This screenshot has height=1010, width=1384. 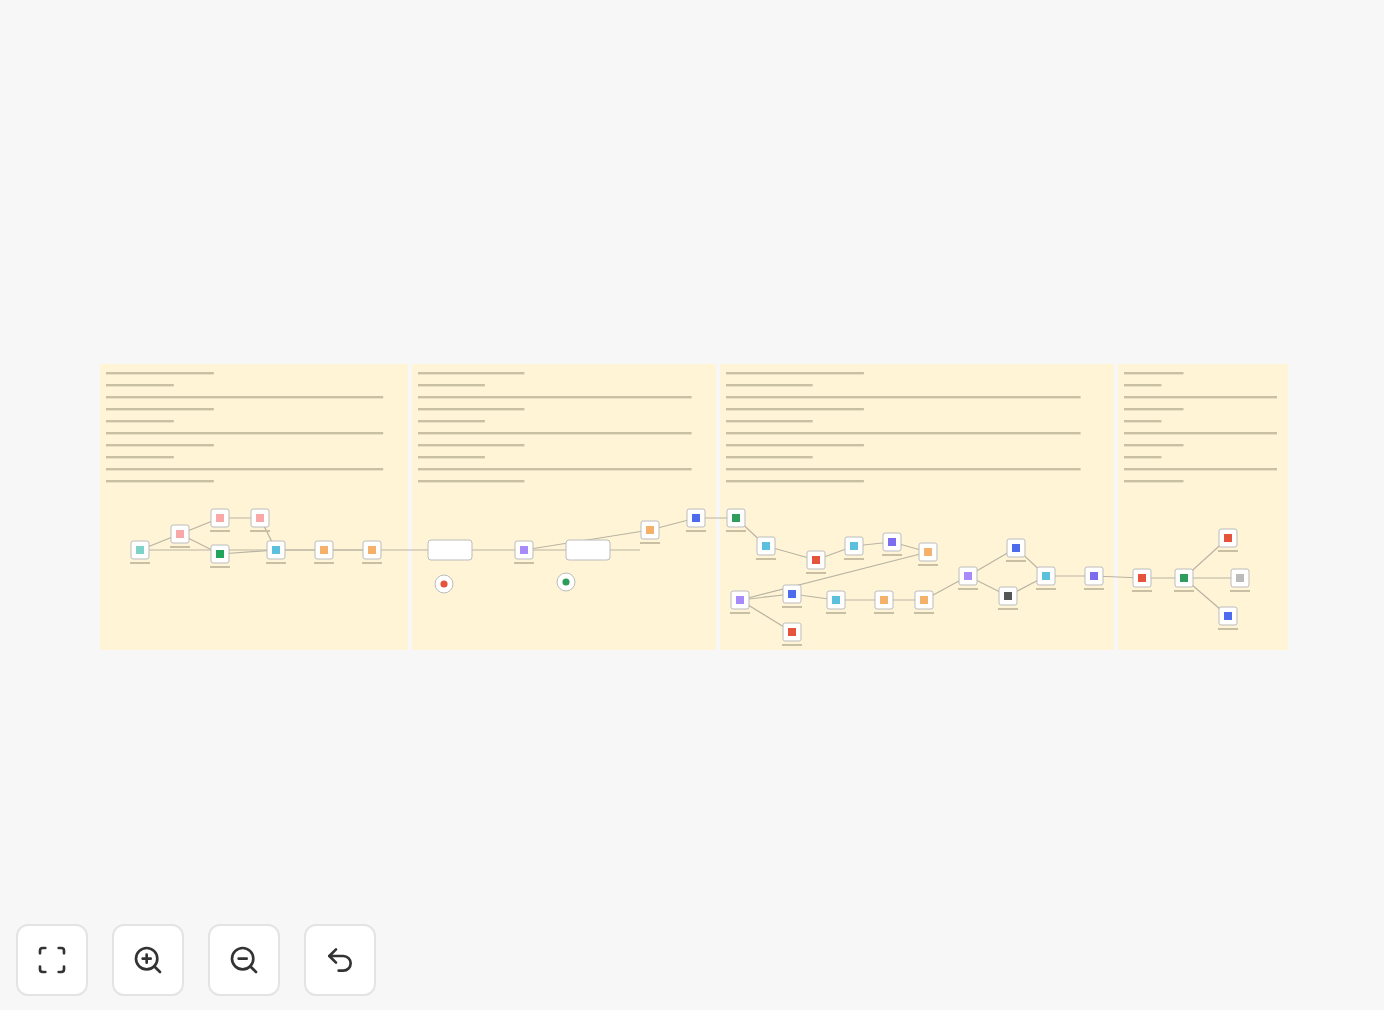 I want to click on fit-view-button, so click(x=52, y=960).